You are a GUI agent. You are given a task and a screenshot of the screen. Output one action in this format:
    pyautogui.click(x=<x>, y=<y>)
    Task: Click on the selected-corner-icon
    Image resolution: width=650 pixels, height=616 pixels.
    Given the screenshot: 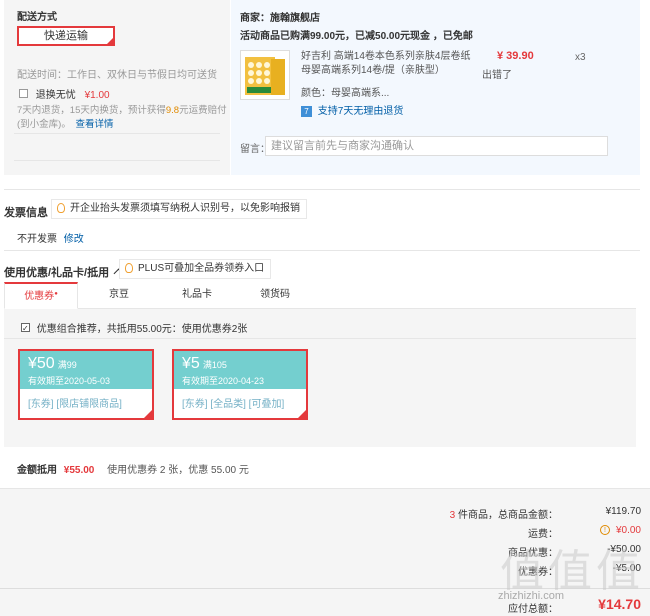 What is the action you would take?
    pyautogui.click(x=110, y=41)
    